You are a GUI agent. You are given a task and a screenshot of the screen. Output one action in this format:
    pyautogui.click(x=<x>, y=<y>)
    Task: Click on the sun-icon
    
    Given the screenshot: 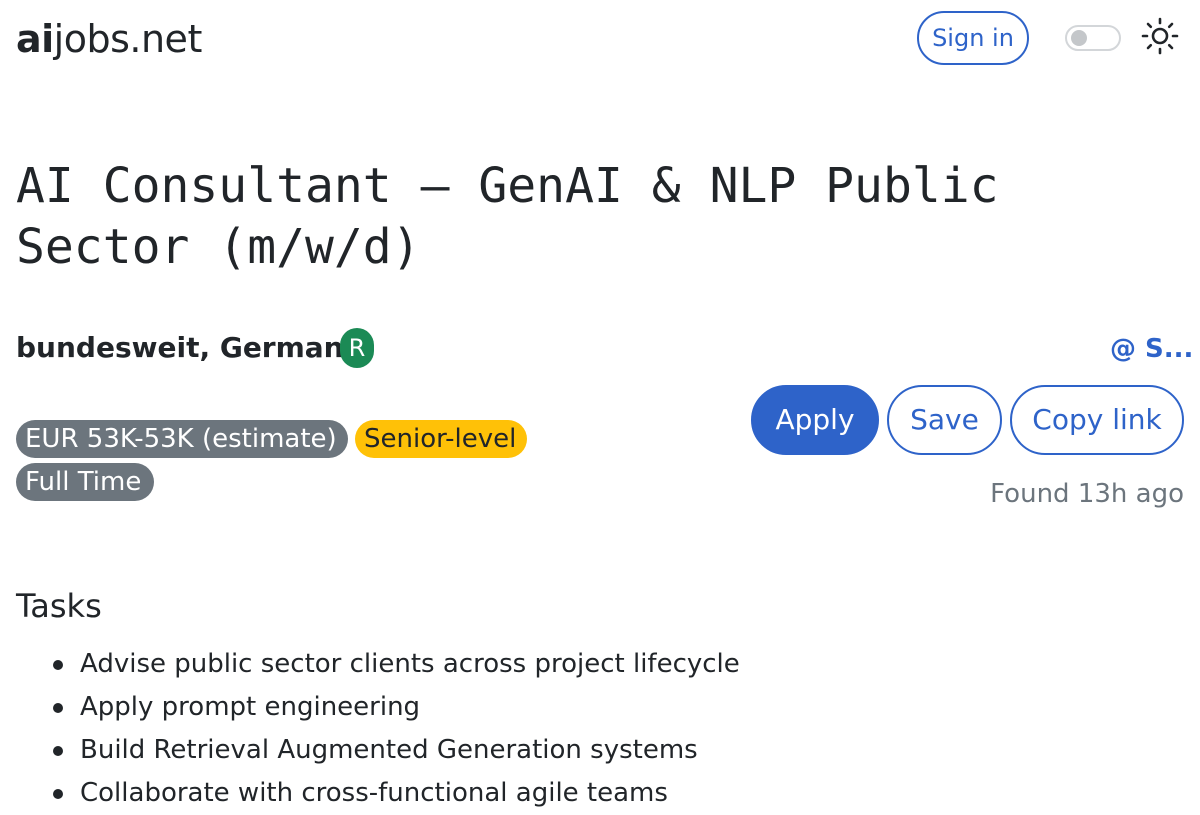 What is the action you would take?
    pyautogui.click(x=1160, y=36)
    